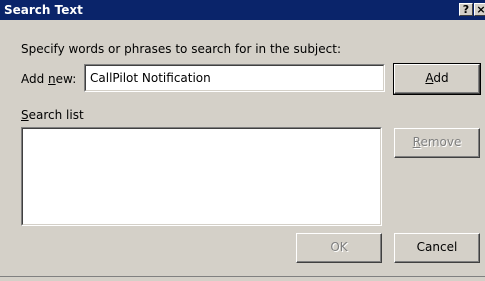  I want to click on add-button: Add, so click(437, 79).